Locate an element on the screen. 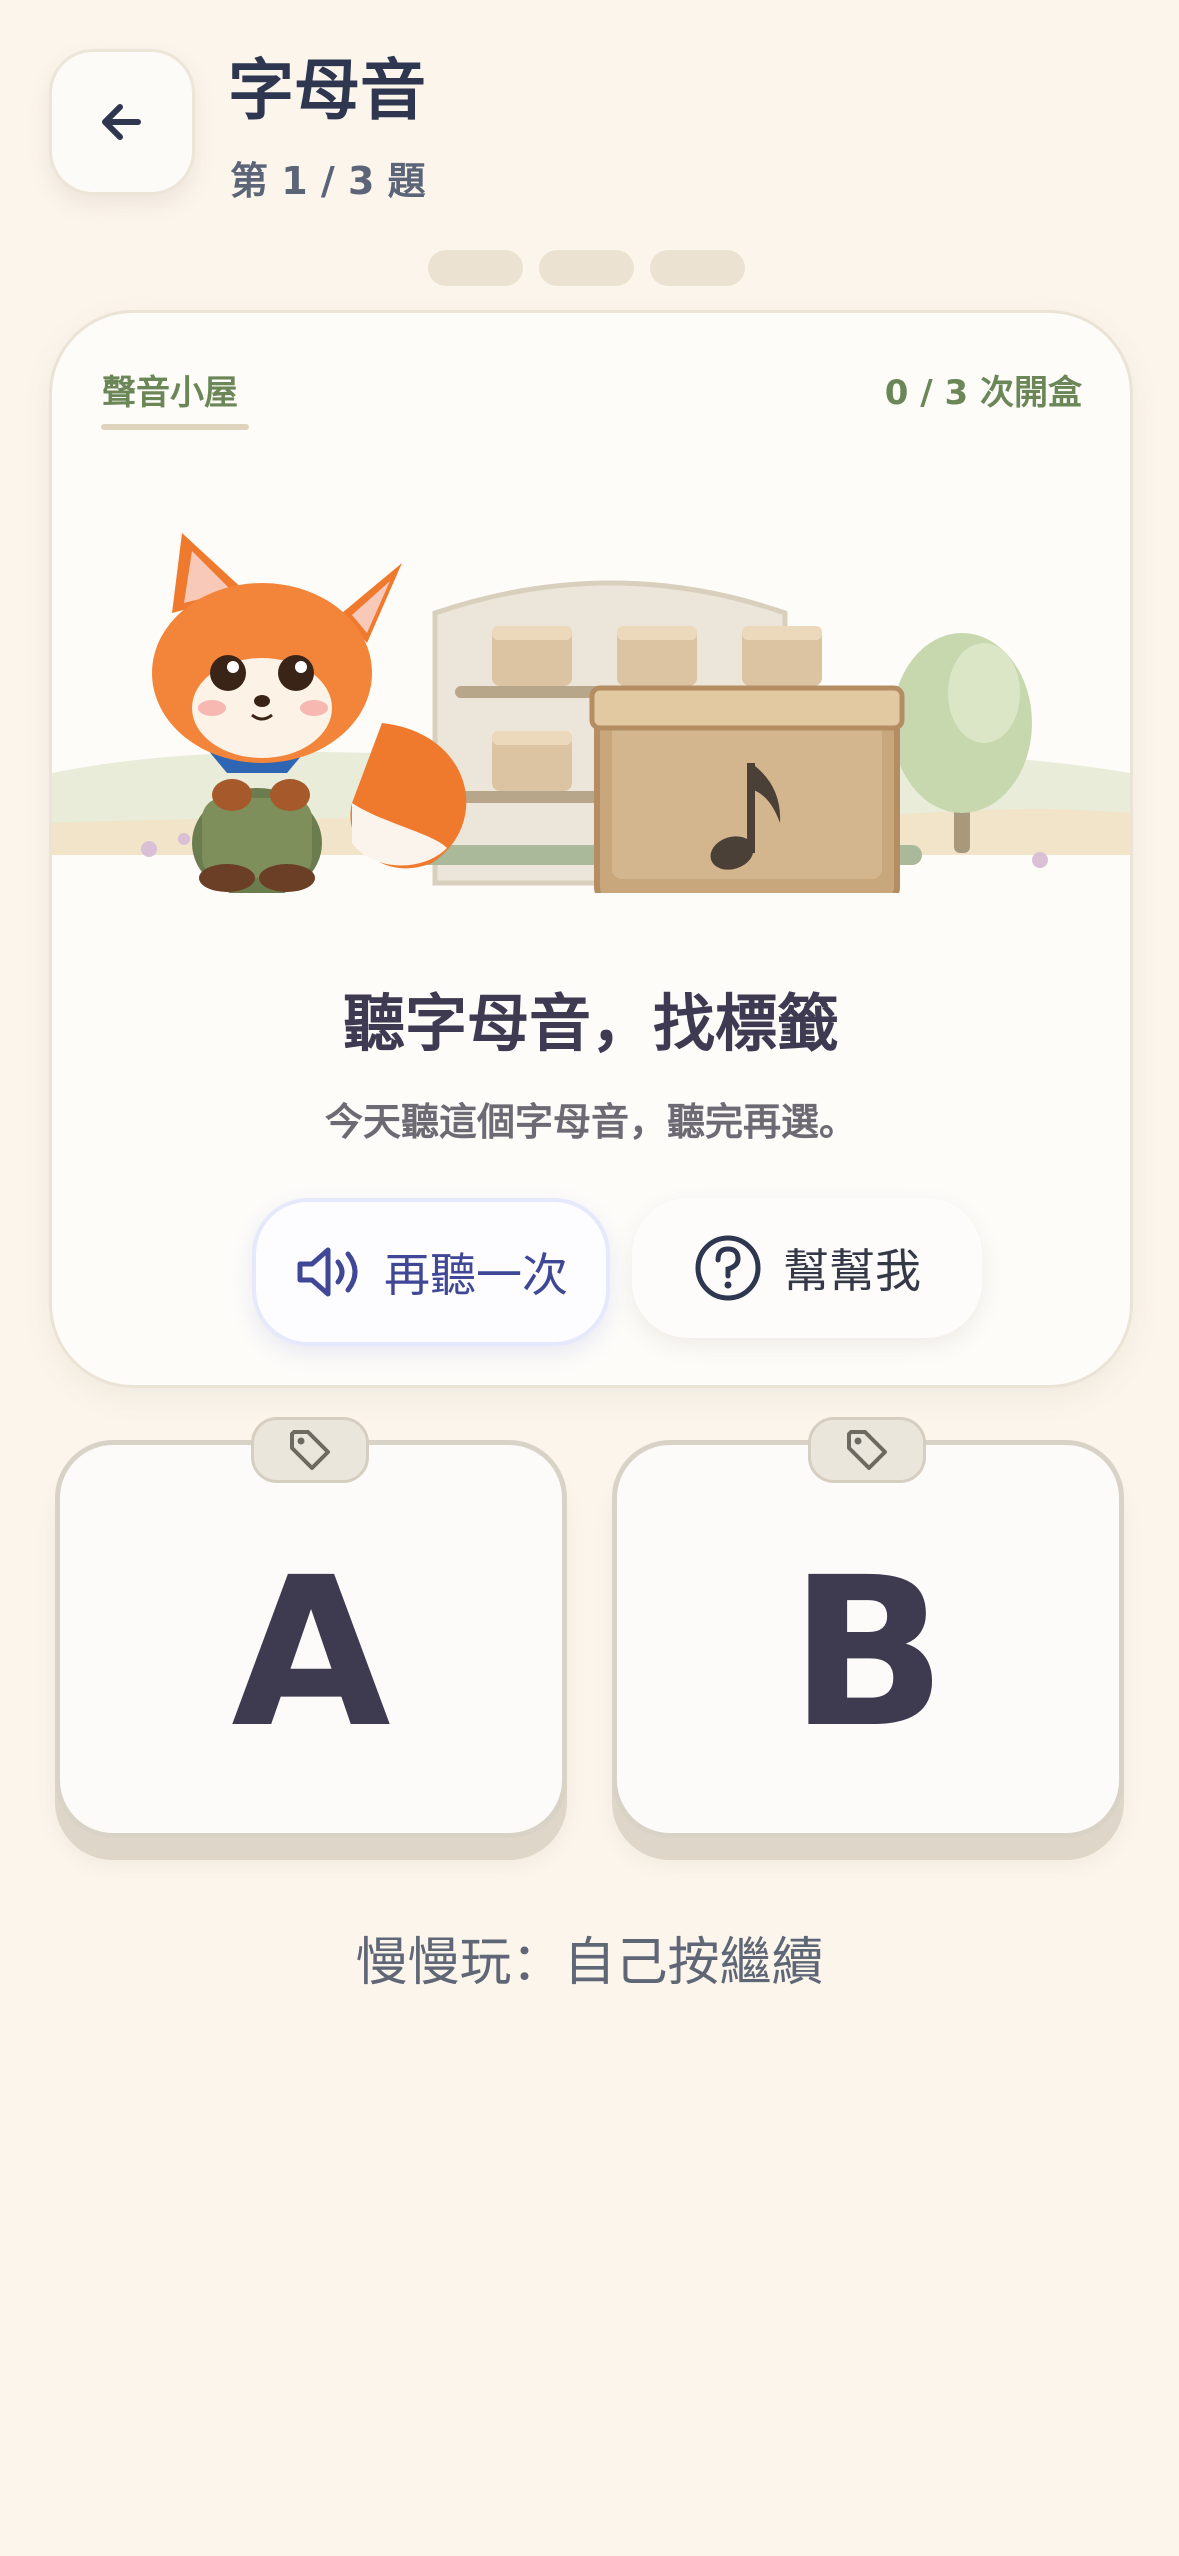  section-label: 聲音小屋 is located at coordinates (170, 393).